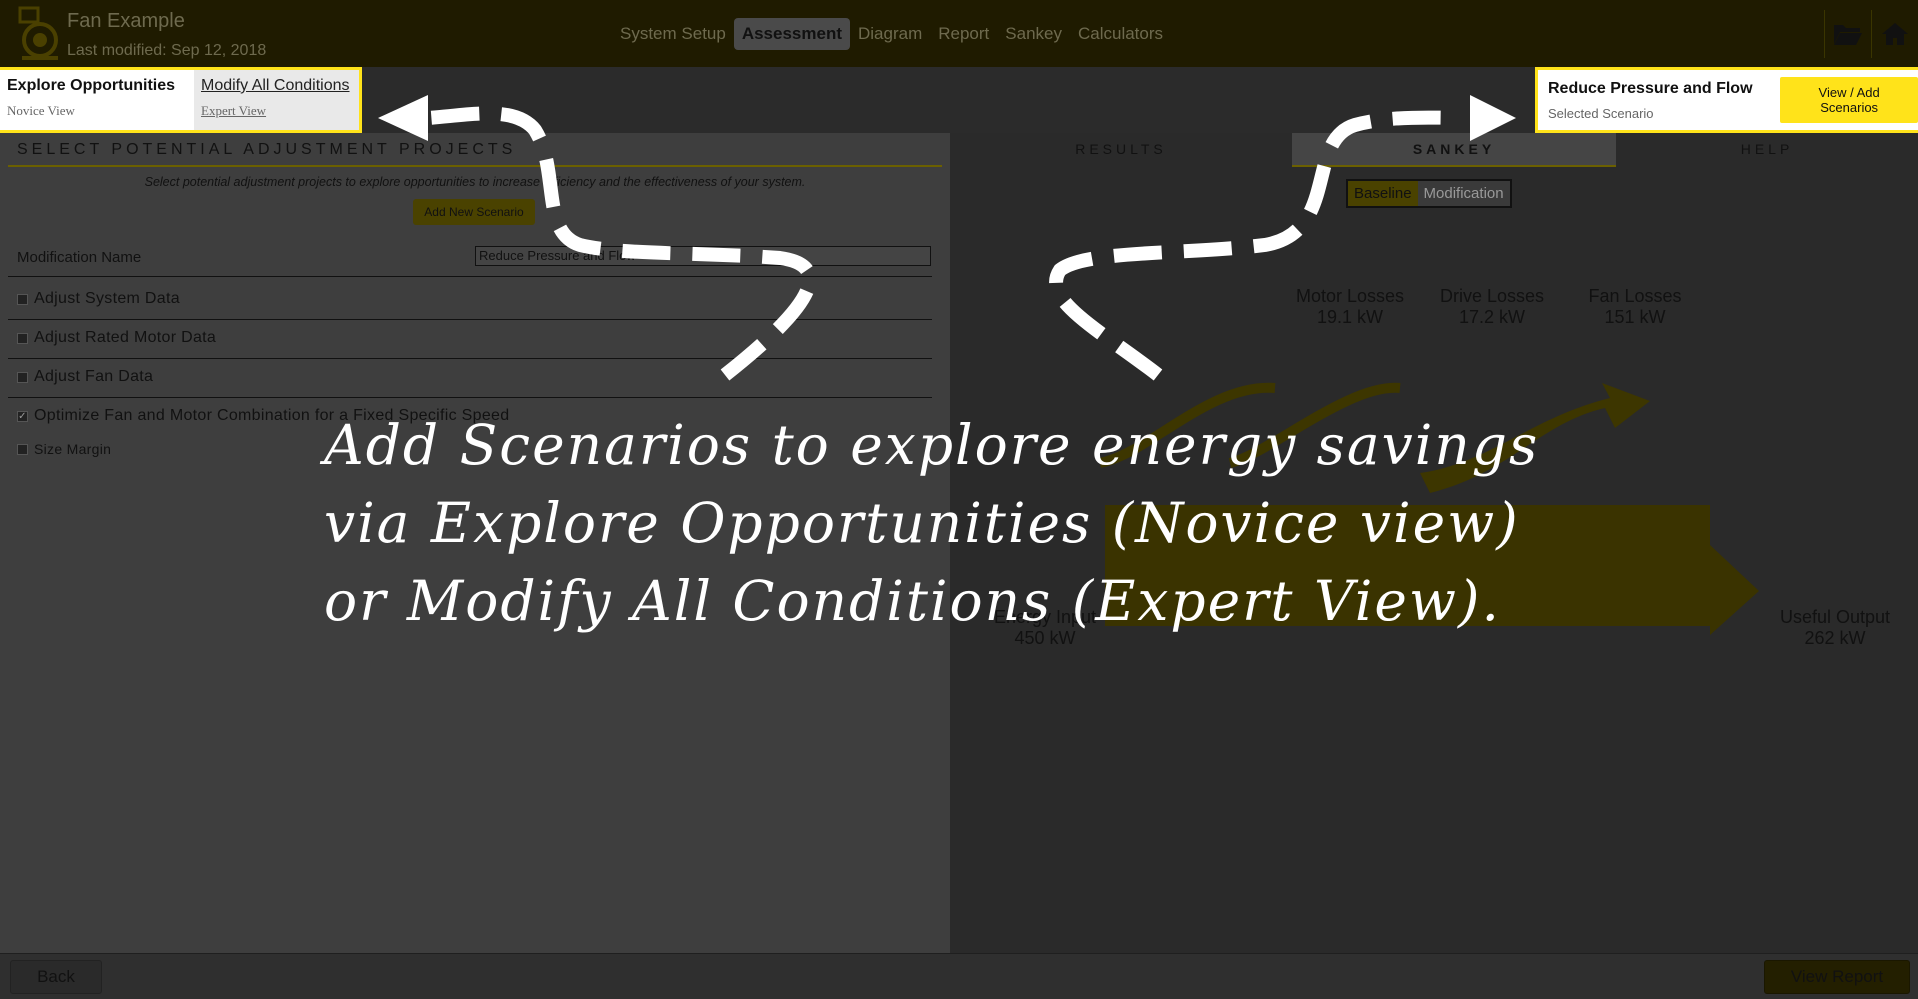 Image resolution: width=1918 pixels, height=999 pixels. I want to click on dashed-arrow-left-path, so click(622, 243).